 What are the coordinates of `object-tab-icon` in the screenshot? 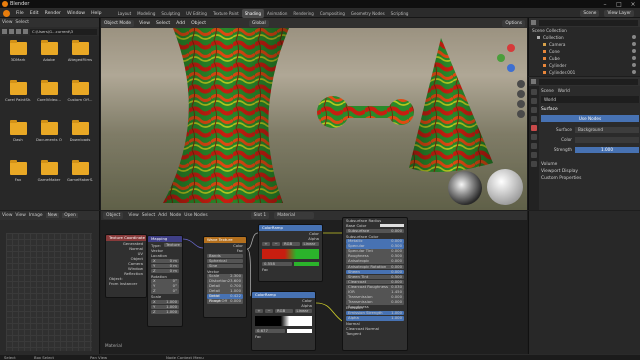 It's located at (534, 137).